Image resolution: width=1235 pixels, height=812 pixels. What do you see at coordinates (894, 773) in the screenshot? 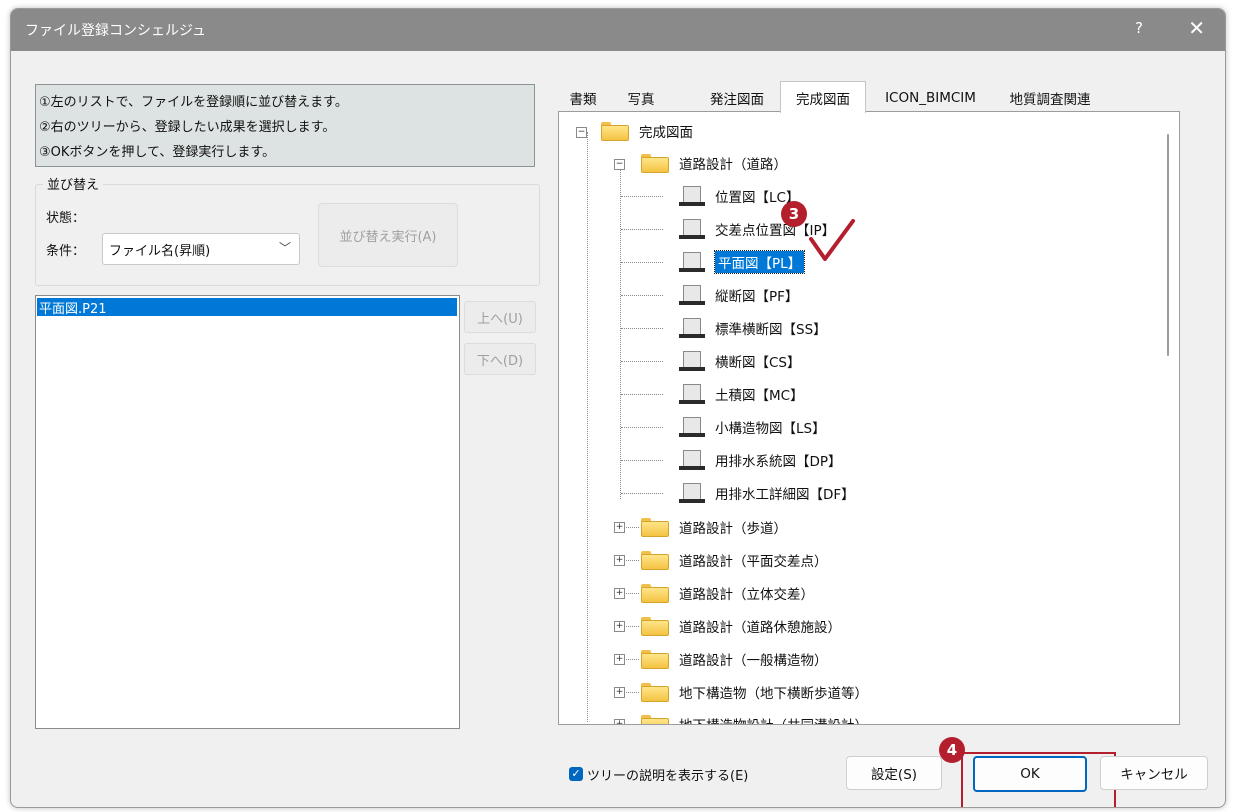
I see `settings-button: 設定(S)` at bounding box center [894, 773].